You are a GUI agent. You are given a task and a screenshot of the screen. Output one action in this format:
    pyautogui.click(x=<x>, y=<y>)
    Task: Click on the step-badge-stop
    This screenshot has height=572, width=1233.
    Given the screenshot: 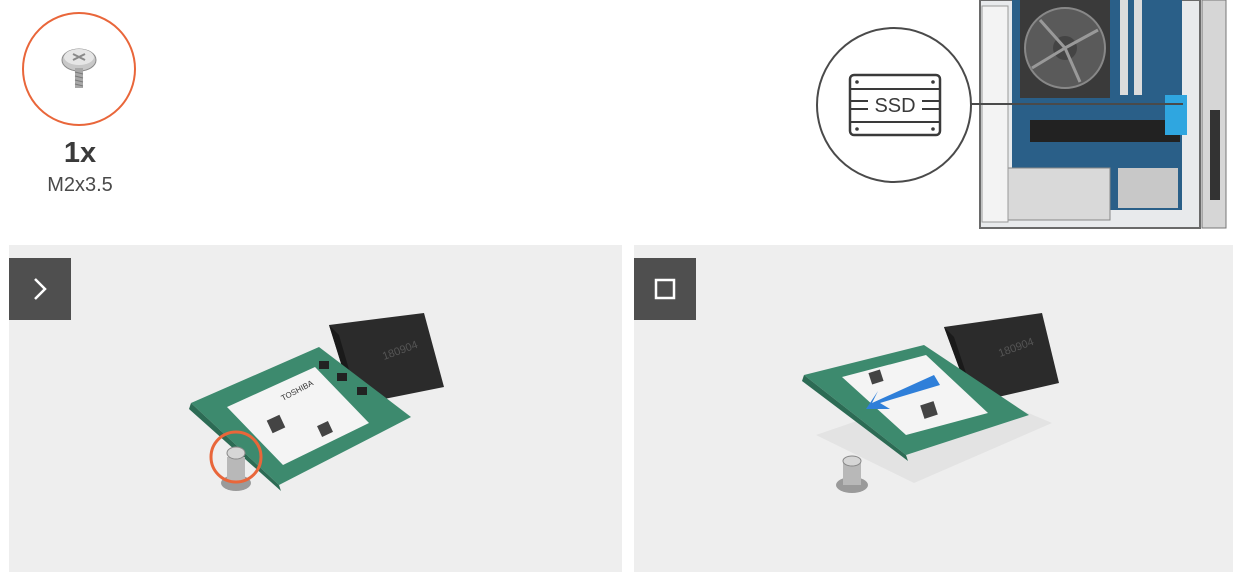 What is the action you would take?
    pyautogui.click(x=665, y=289)
    